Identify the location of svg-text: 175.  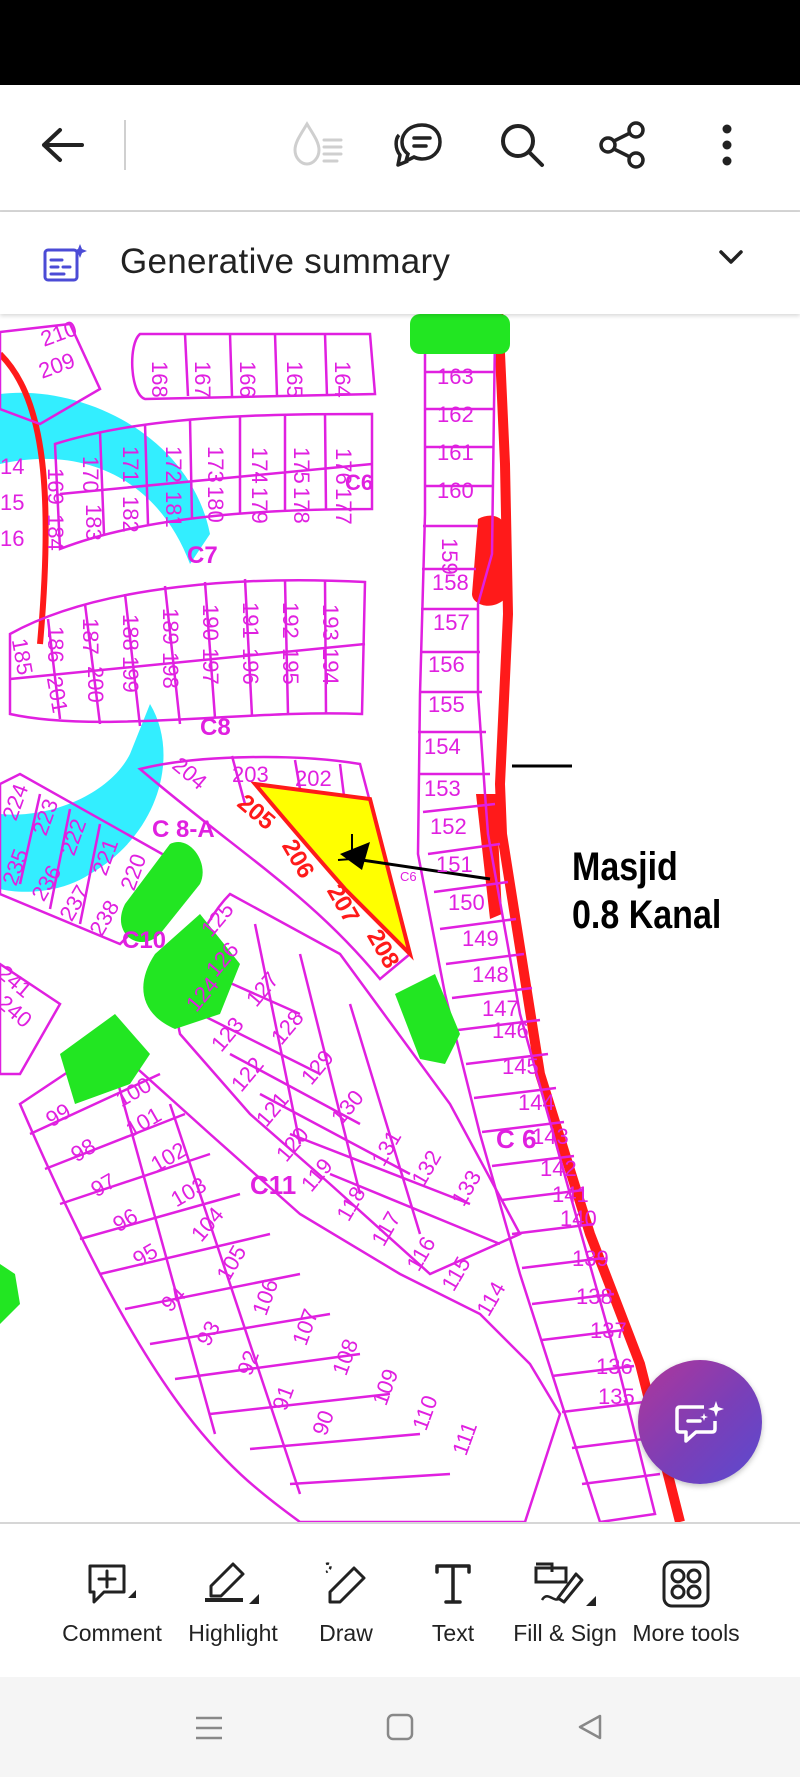
(301, 465).